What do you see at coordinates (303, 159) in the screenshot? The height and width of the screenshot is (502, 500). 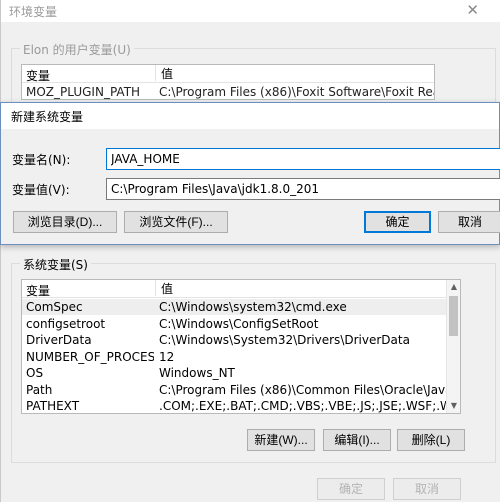 I see `variable-name-input` at bounding box center [303, 159].